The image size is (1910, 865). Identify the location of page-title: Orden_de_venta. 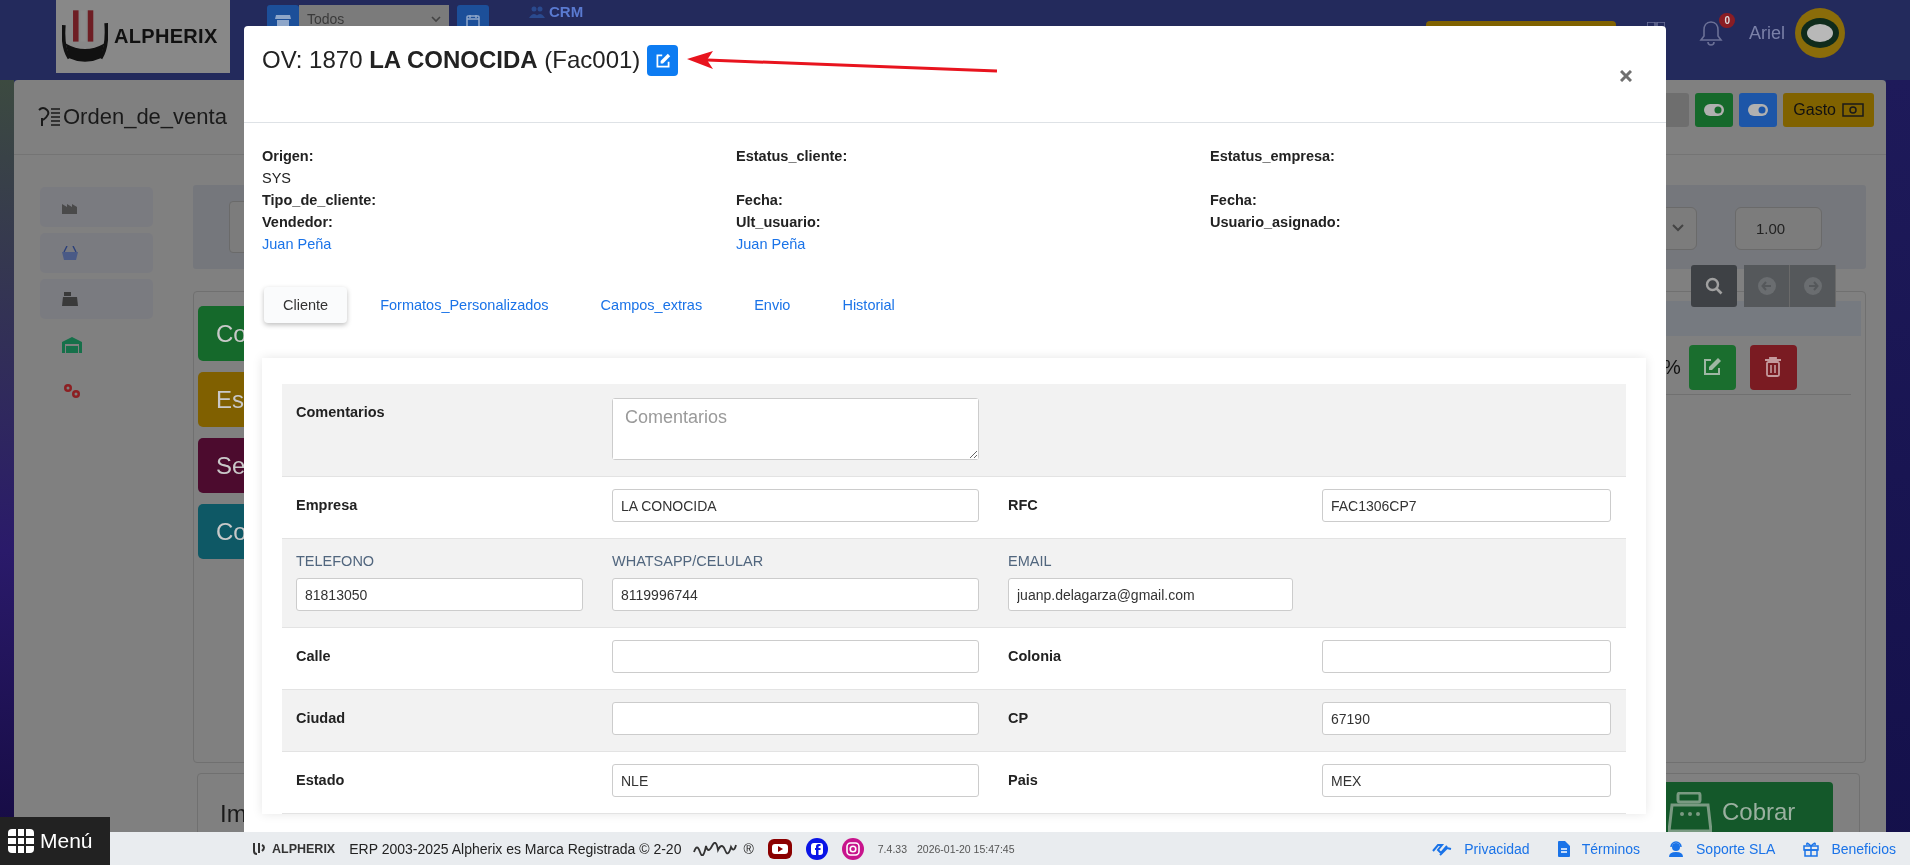
(145, 117).